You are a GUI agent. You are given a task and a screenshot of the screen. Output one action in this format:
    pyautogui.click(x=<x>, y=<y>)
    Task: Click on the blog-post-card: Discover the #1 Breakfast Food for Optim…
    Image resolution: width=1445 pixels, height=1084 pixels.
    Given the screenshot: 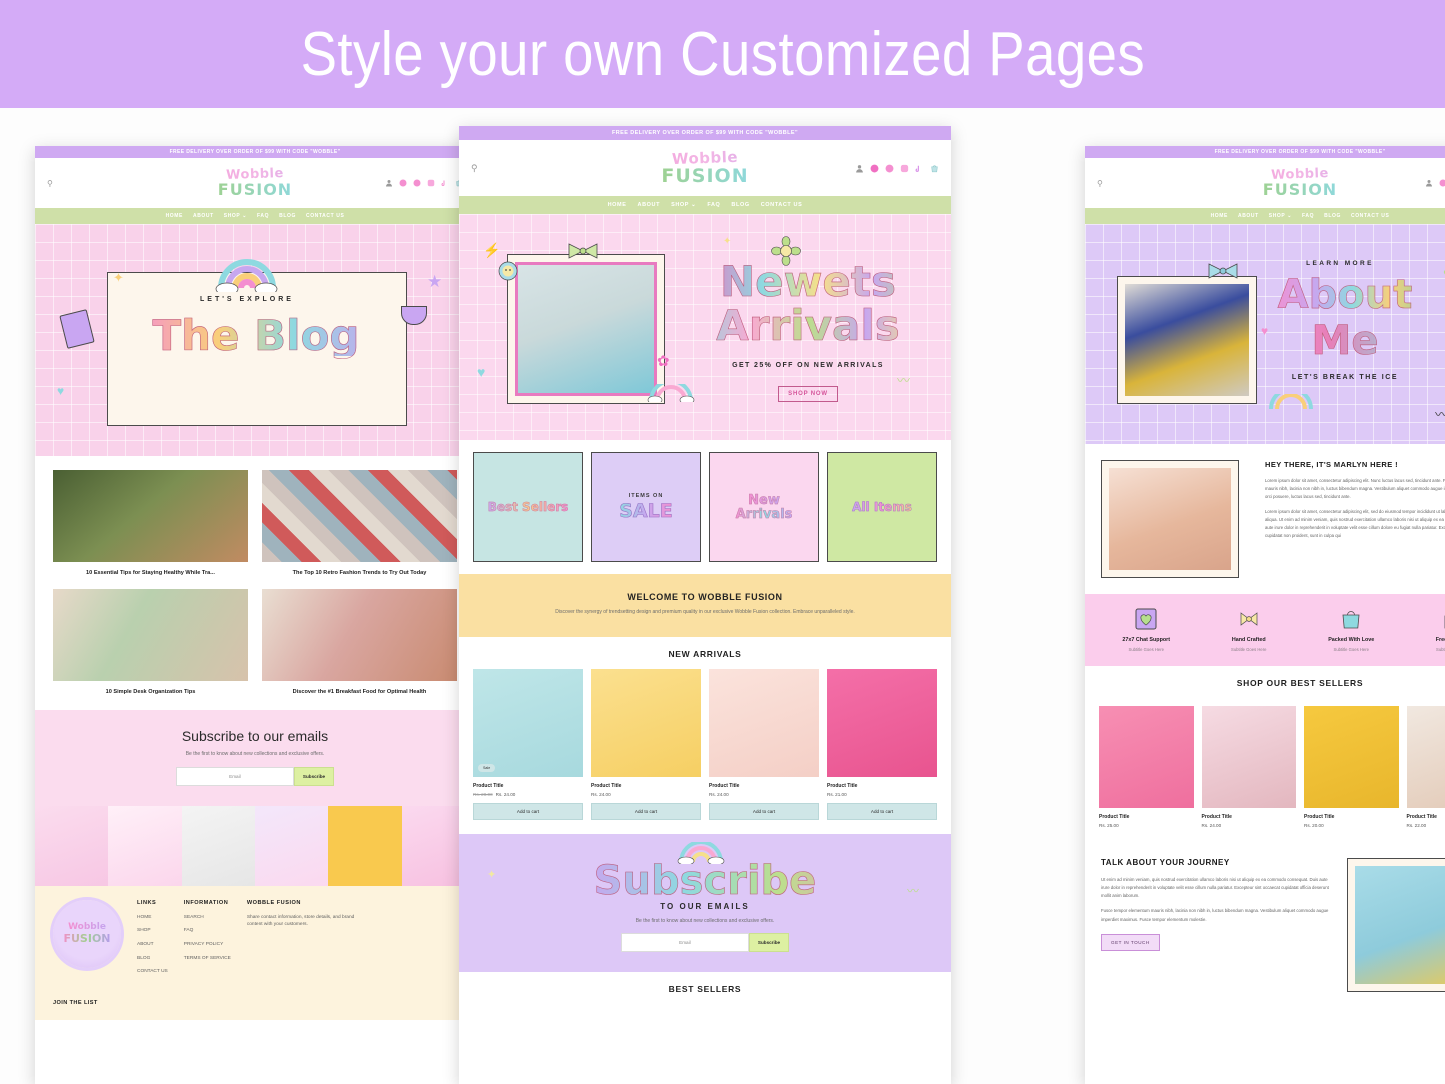 What is the action you would take?
    pyautogui.click(x=359, y=642)
    